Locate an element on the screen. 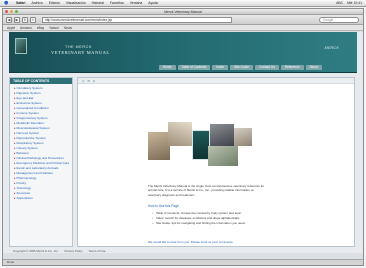  dog-photo is located at coordinates (180, 134).